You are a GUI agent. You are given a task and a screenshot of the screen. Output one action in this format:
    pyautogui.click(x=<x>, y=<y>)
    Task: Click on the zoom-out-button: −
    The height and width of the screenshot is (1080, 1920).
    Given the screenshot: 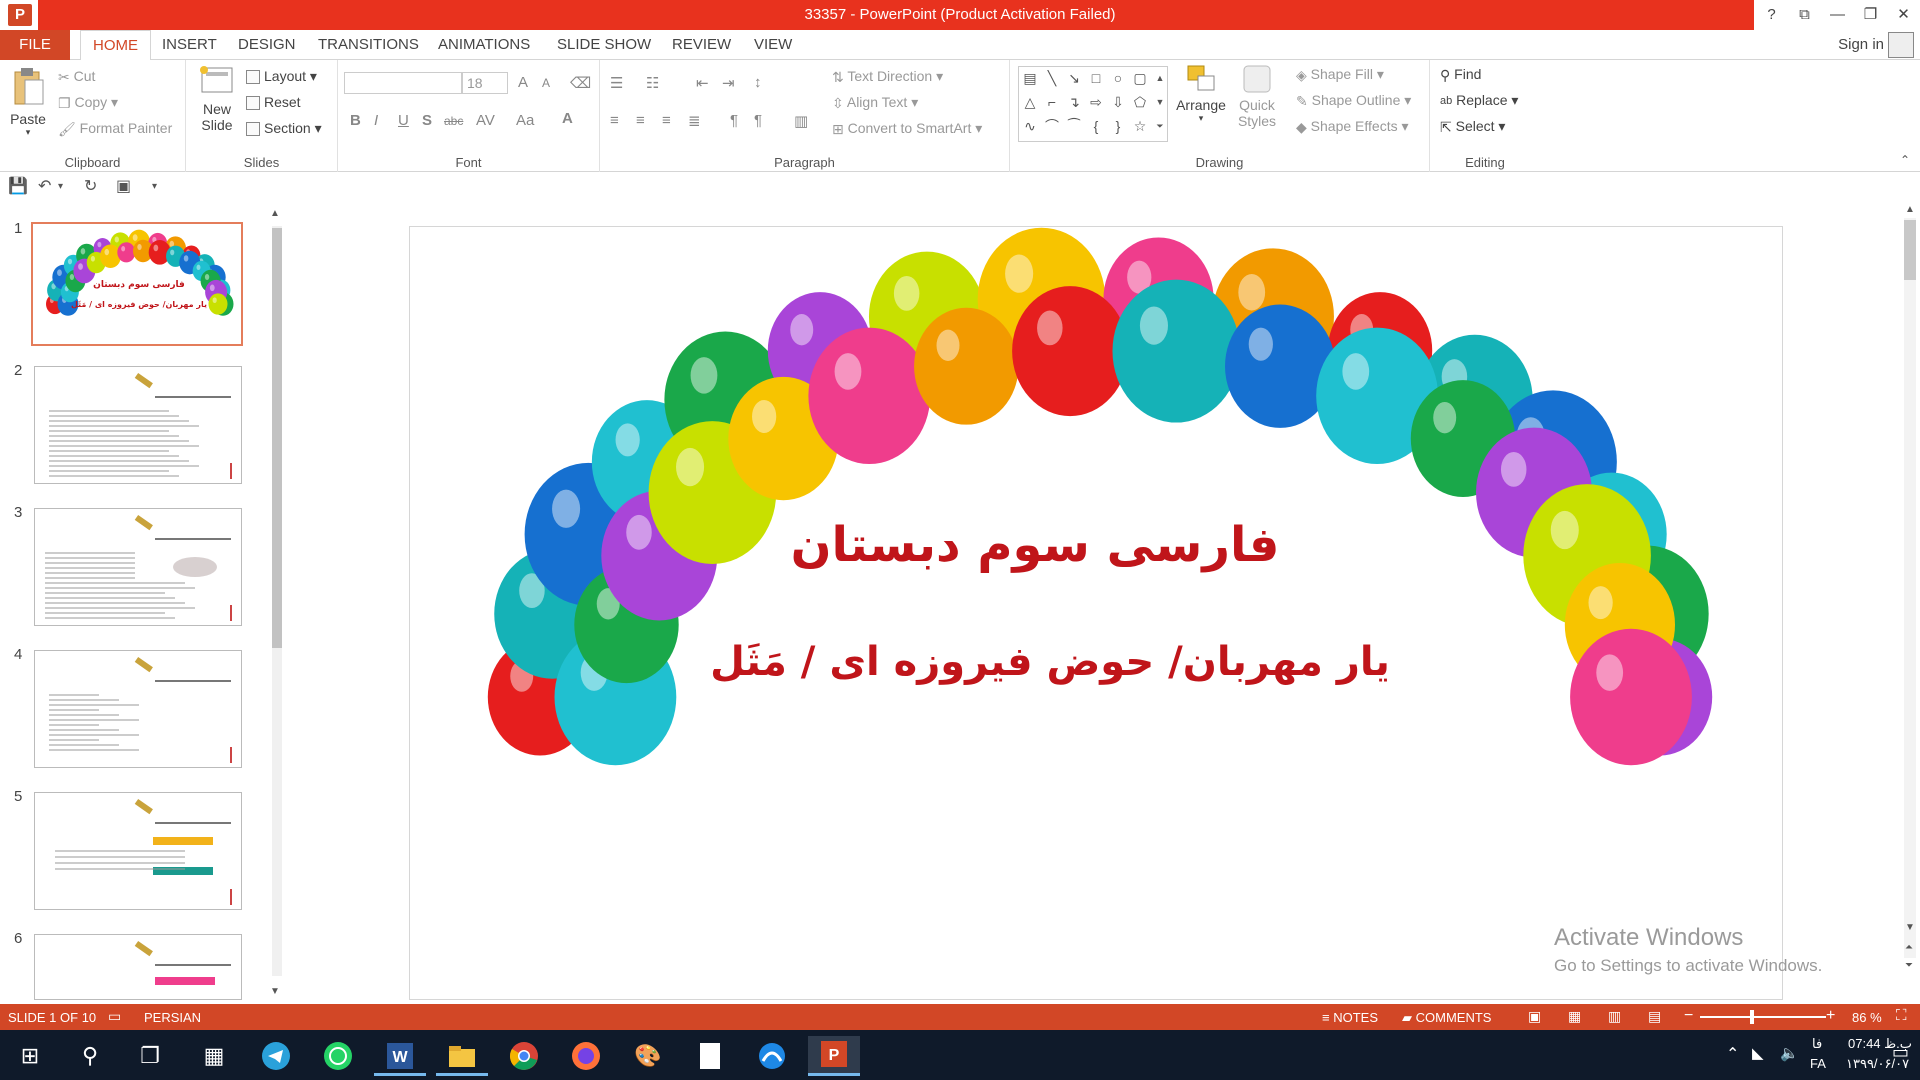 What is the action you would take?
    pyautogui.click(x=1688, y=1016)
    